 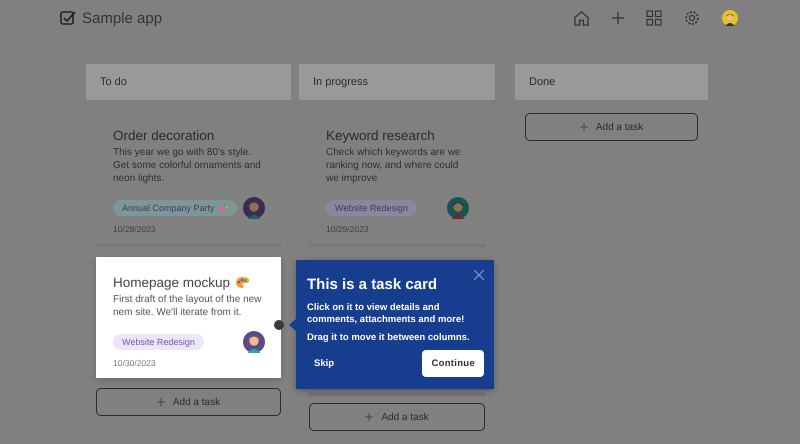 What do you see at coordinates (242, 282) in the screenshot?
I see `palette-icon` at bounding box center [242, 282].